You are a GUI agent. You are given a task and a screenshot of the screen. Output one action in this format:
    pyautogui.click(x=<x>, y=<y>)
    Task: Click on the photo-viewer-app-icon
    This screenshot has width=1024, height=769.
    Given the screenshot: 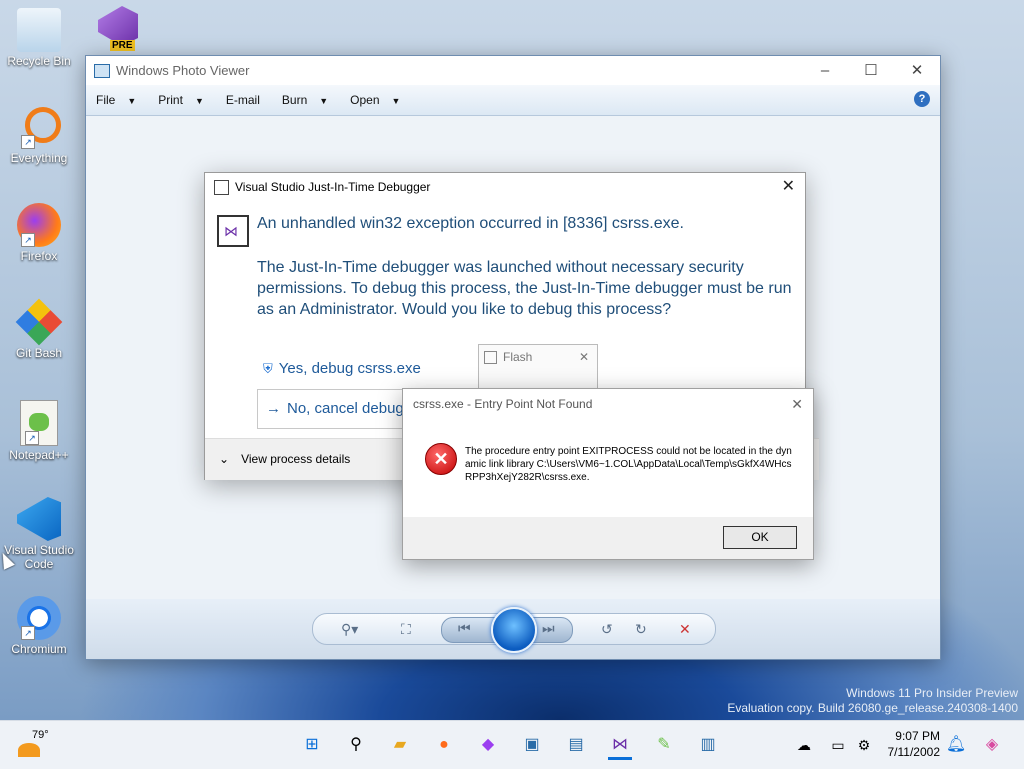 What is the action you would take?
    pyautogui.click(x=102, y=71)
    